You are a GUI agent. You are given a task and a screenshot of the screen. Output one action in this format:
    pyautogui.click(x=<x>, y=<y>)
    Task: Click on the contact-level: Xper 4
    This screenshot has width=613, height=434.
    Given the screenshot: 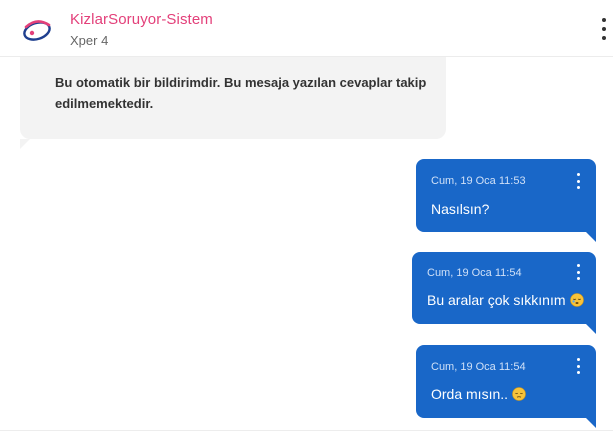 What is the action you would take?
    pyautogui.click(x=89, y=40)
    